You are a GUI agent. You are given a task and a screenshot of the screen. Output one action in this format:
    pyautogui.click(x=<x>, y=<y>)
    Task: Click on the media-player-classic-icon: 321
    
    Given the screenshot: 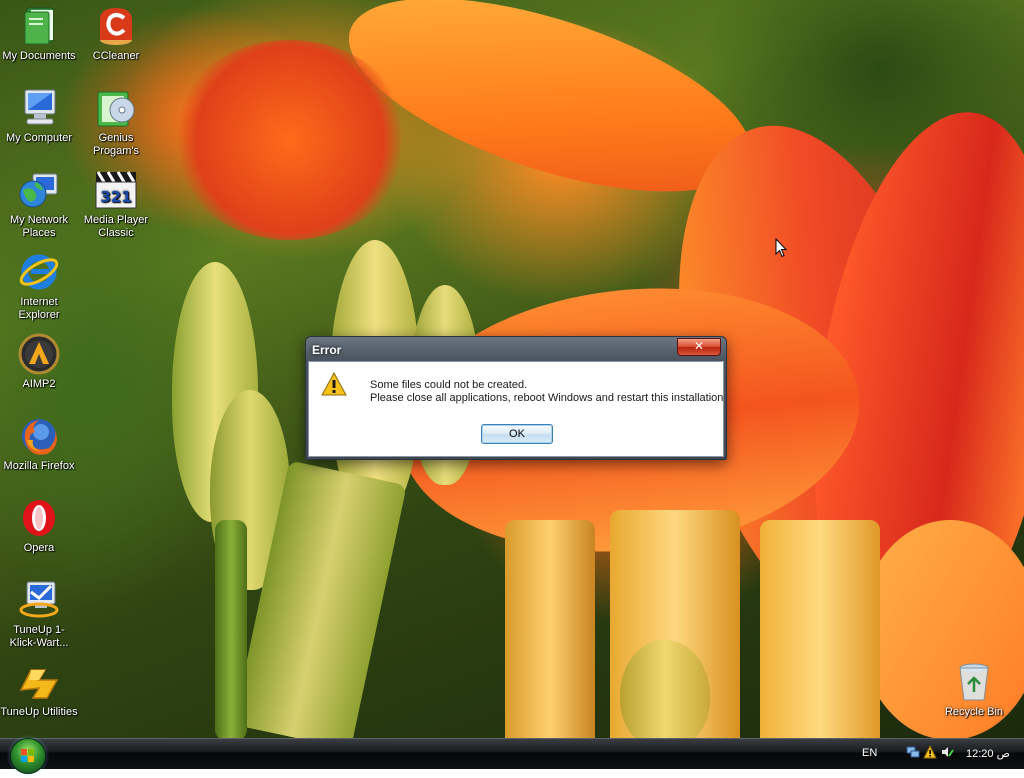 What is the action you would take?
    pyautogui.click(x=116, y=190)
    